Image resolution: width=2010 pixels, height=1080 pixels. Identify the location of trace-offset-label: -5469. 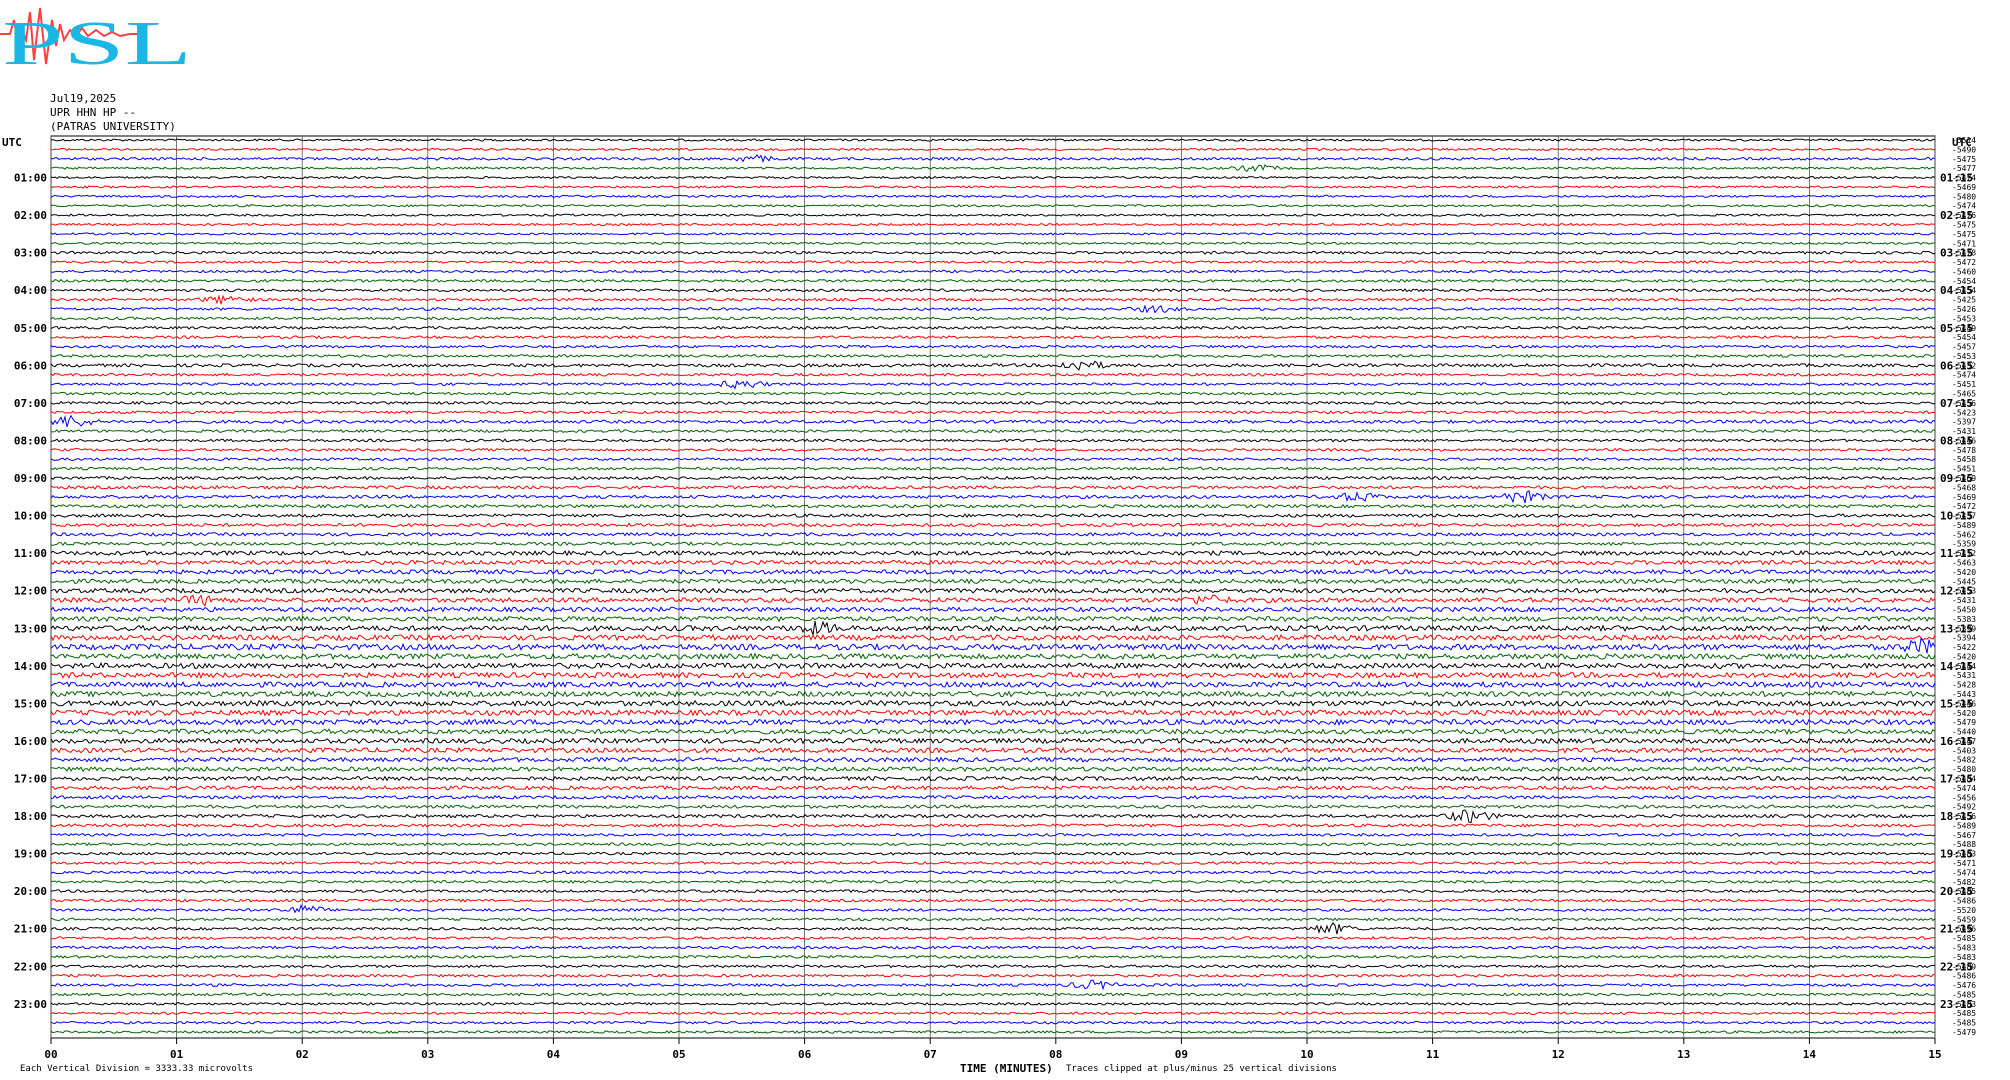
(1964, 497).